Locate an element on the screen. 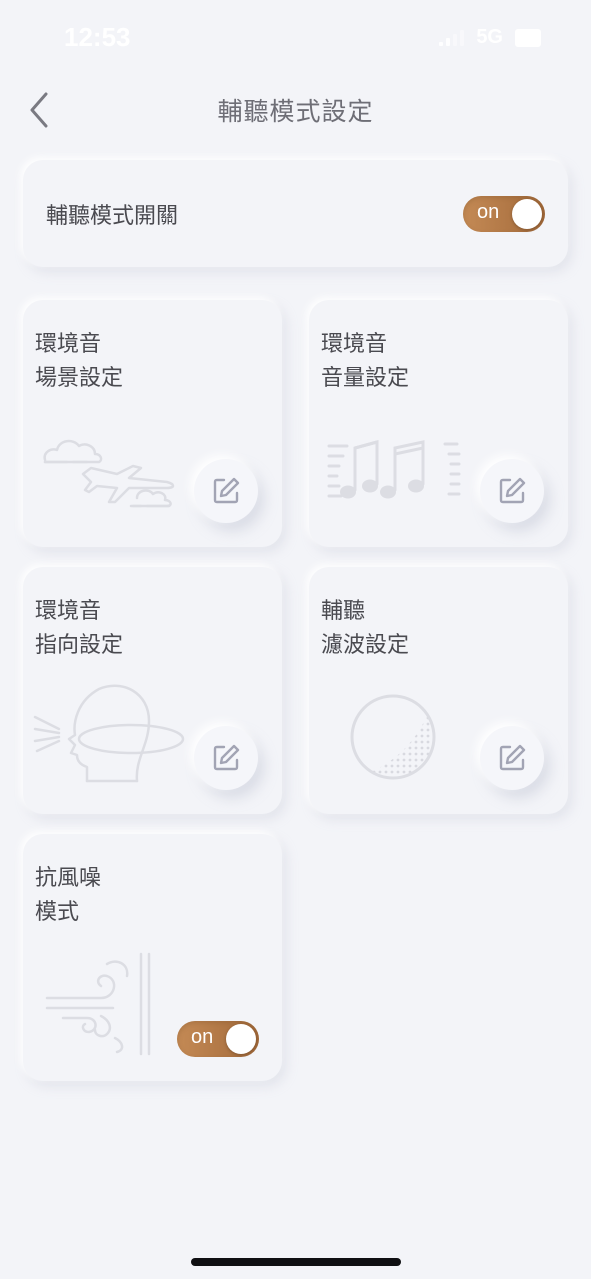 Image resolution: width=591 pixels, height=1279 pixels. tile-title: 環境音 指向設定 is located at coordinates (79, 628).